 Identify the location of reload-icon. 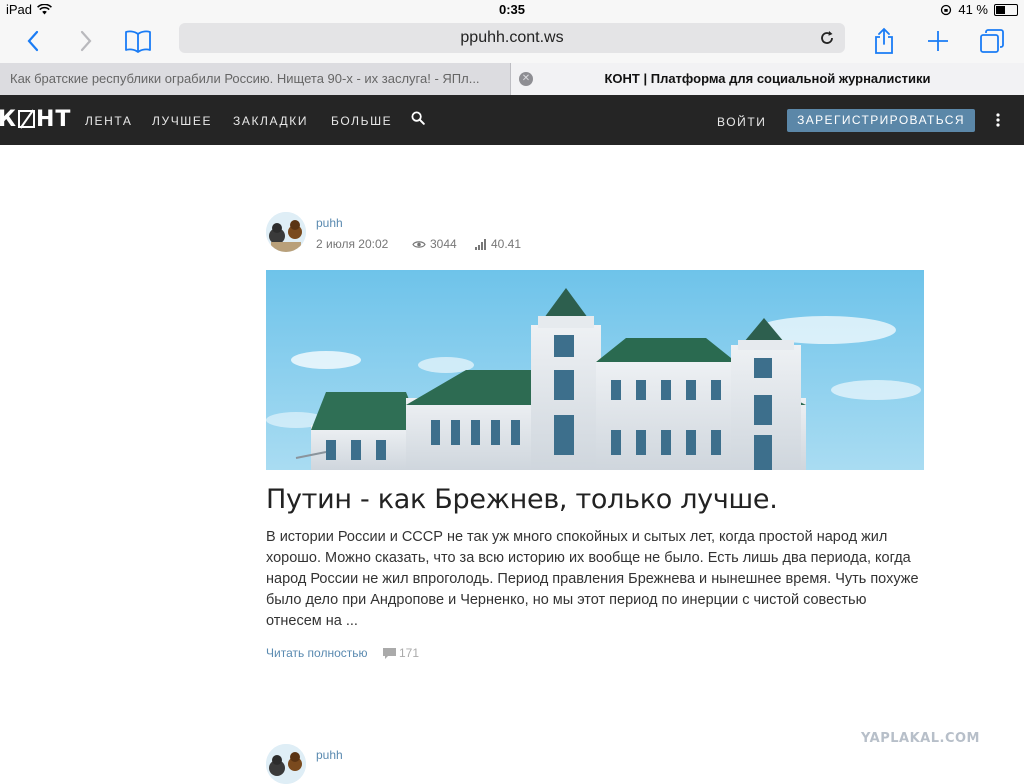
(827, 38).